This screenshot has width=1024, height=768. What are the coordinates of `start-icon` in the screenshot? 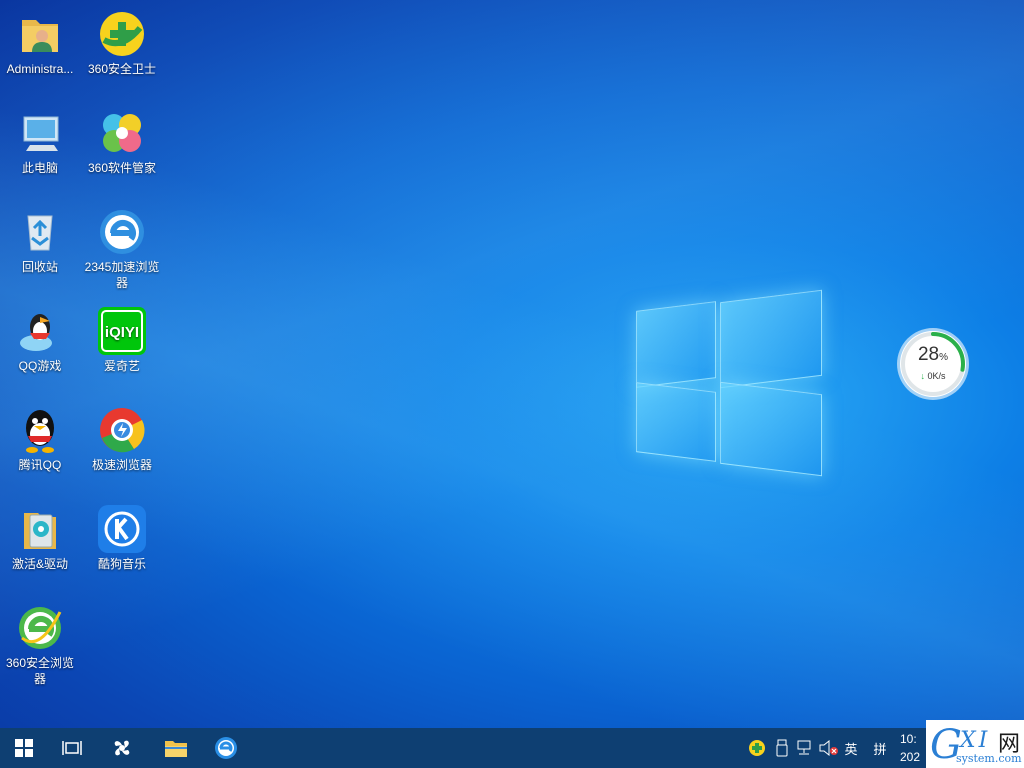 It's located at (24, 748).